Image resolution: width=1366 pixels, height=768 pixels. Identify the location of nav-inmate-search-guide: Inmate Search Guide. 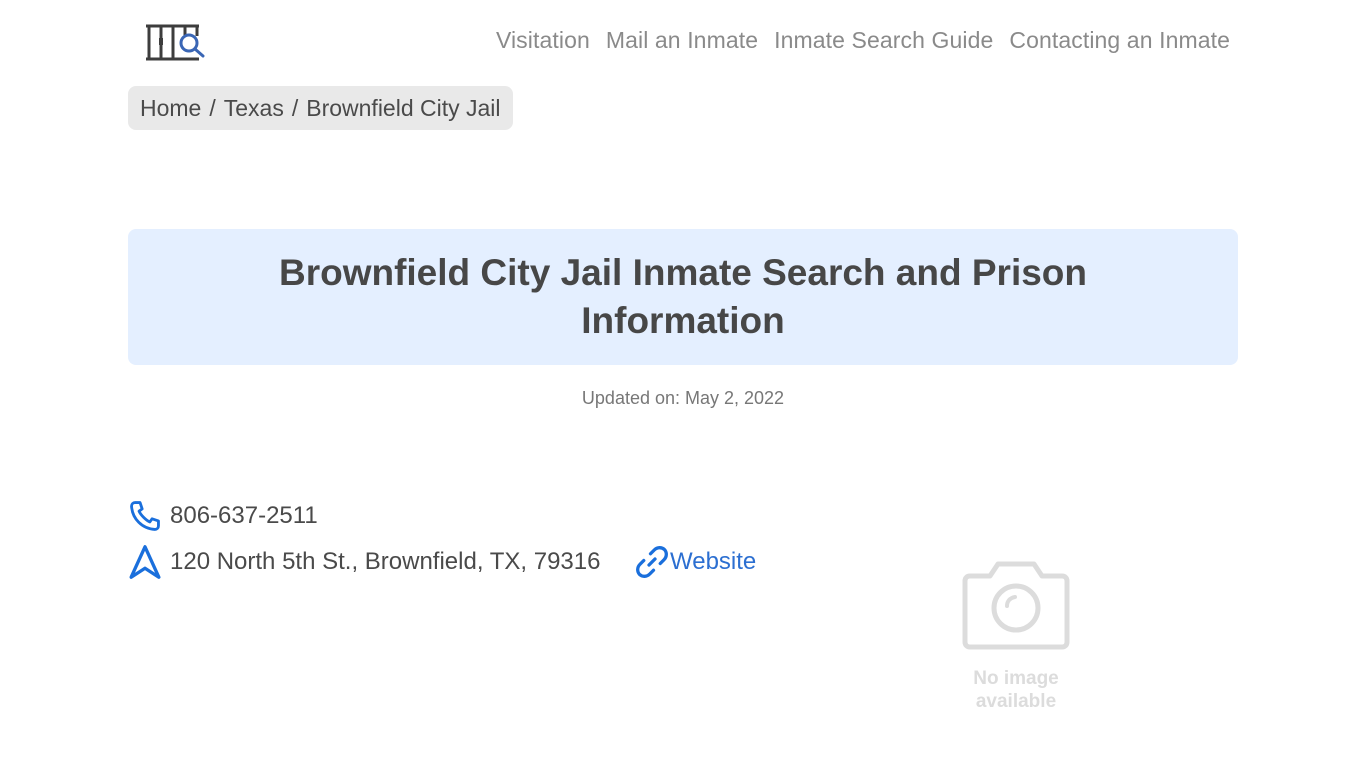
(883, 40).